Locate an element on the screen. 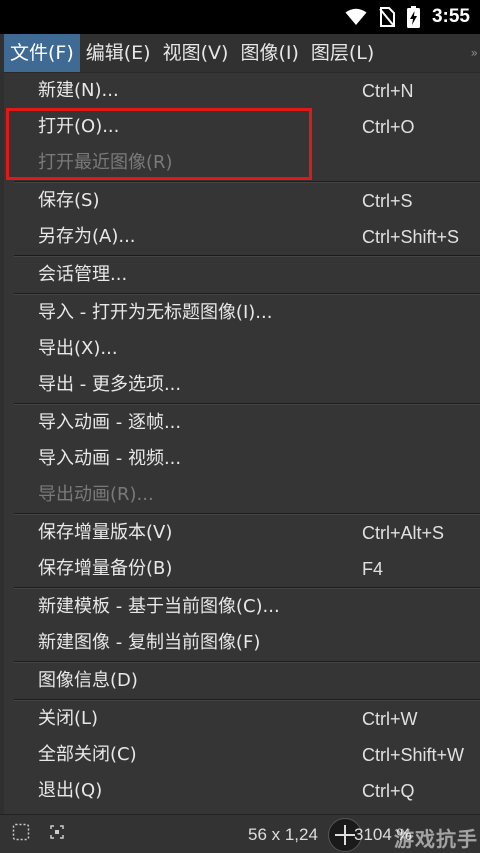  menu-item: 保存增量备份(B) F4 is located at coordinates (242, 569).